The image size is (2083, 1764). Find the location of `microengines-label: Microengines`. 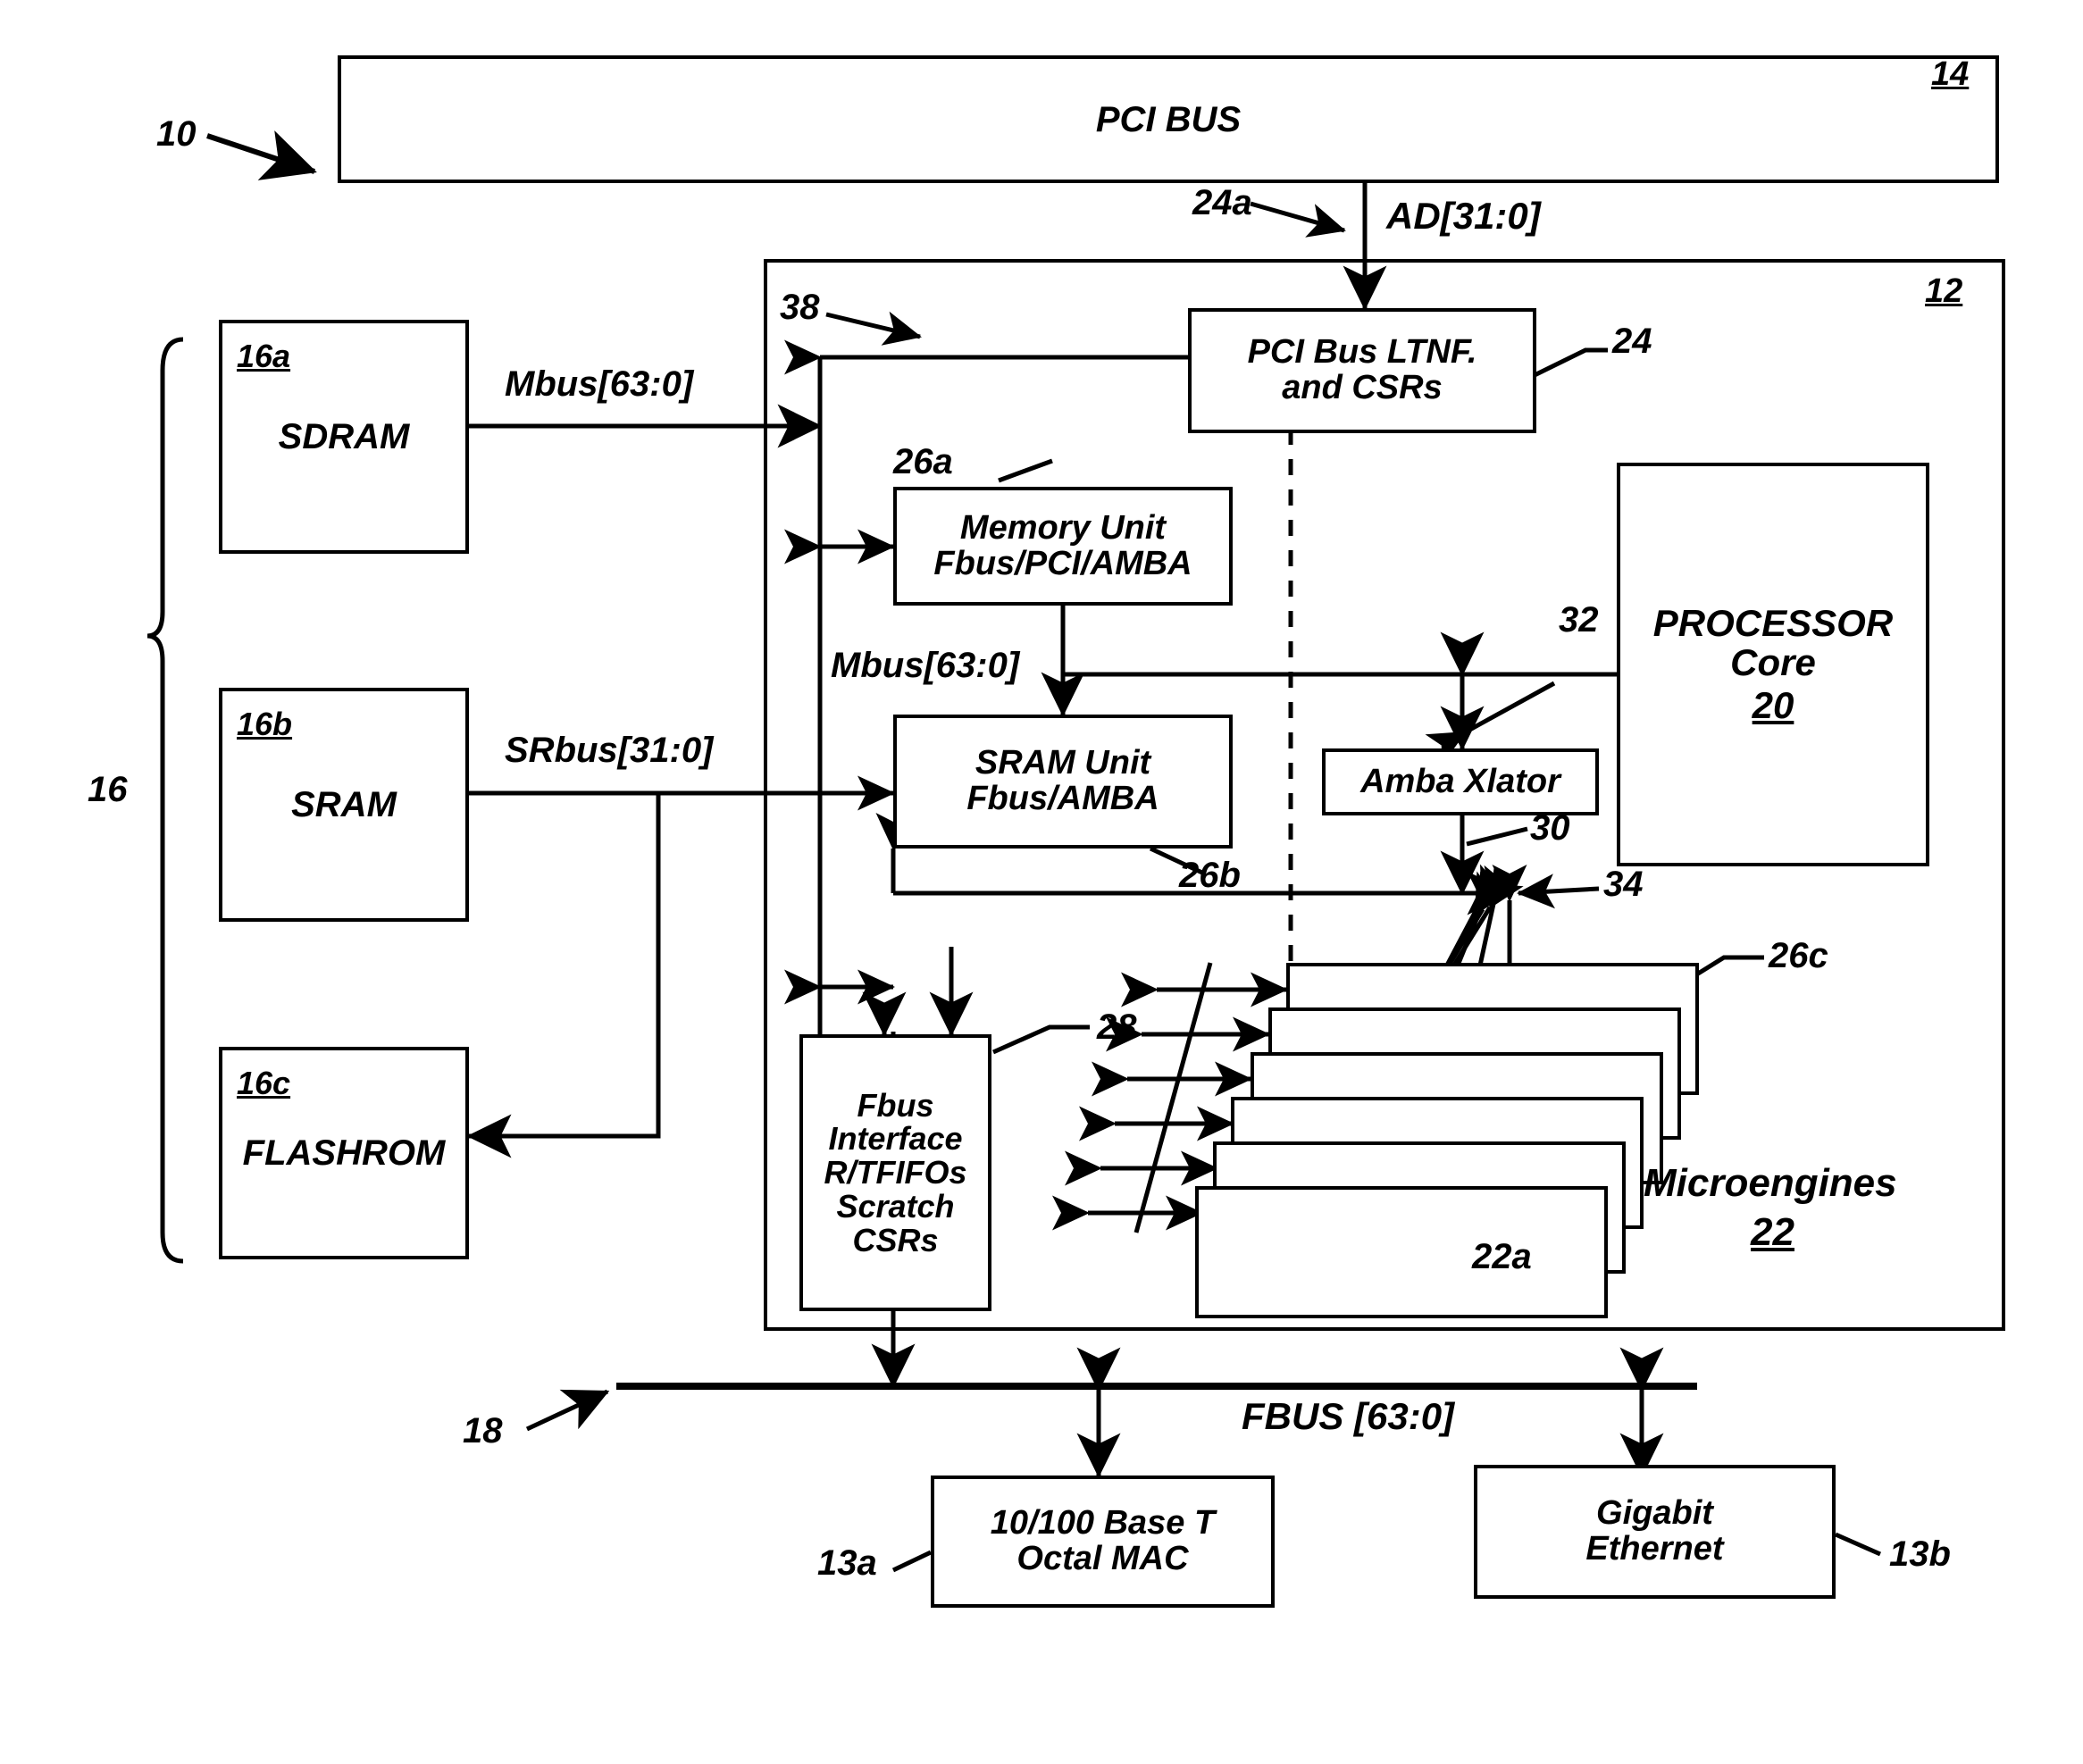

microengines-label: Microengines is located at coordinates (1771, 1183).